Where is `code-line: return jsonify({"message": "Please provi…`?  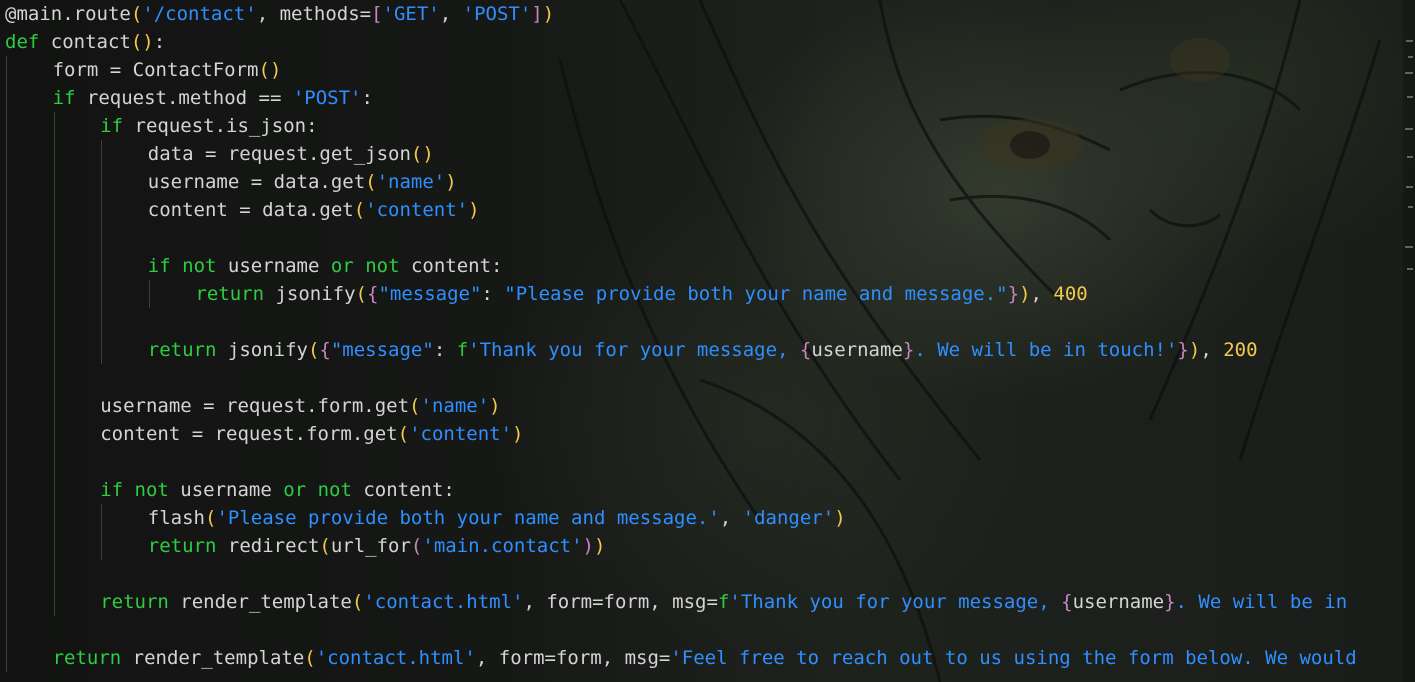 code-line: return jsonify({"message": "Please provi… is located at coordinates (701, 294).